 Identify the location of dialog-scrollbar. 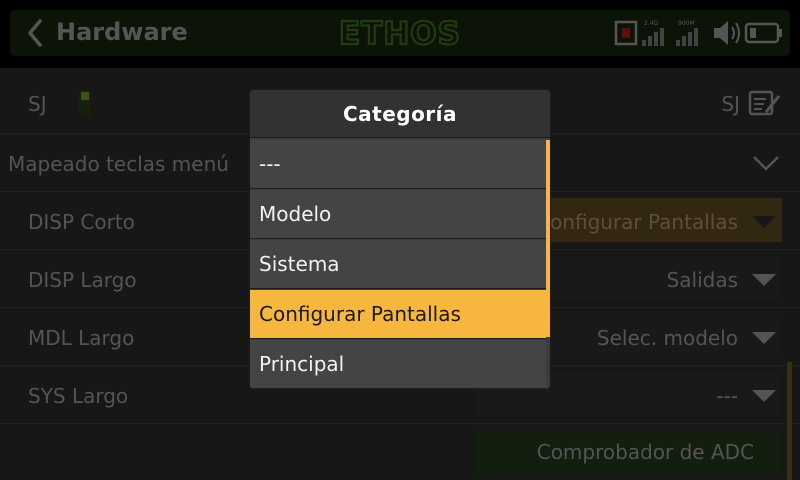
(548, 238).